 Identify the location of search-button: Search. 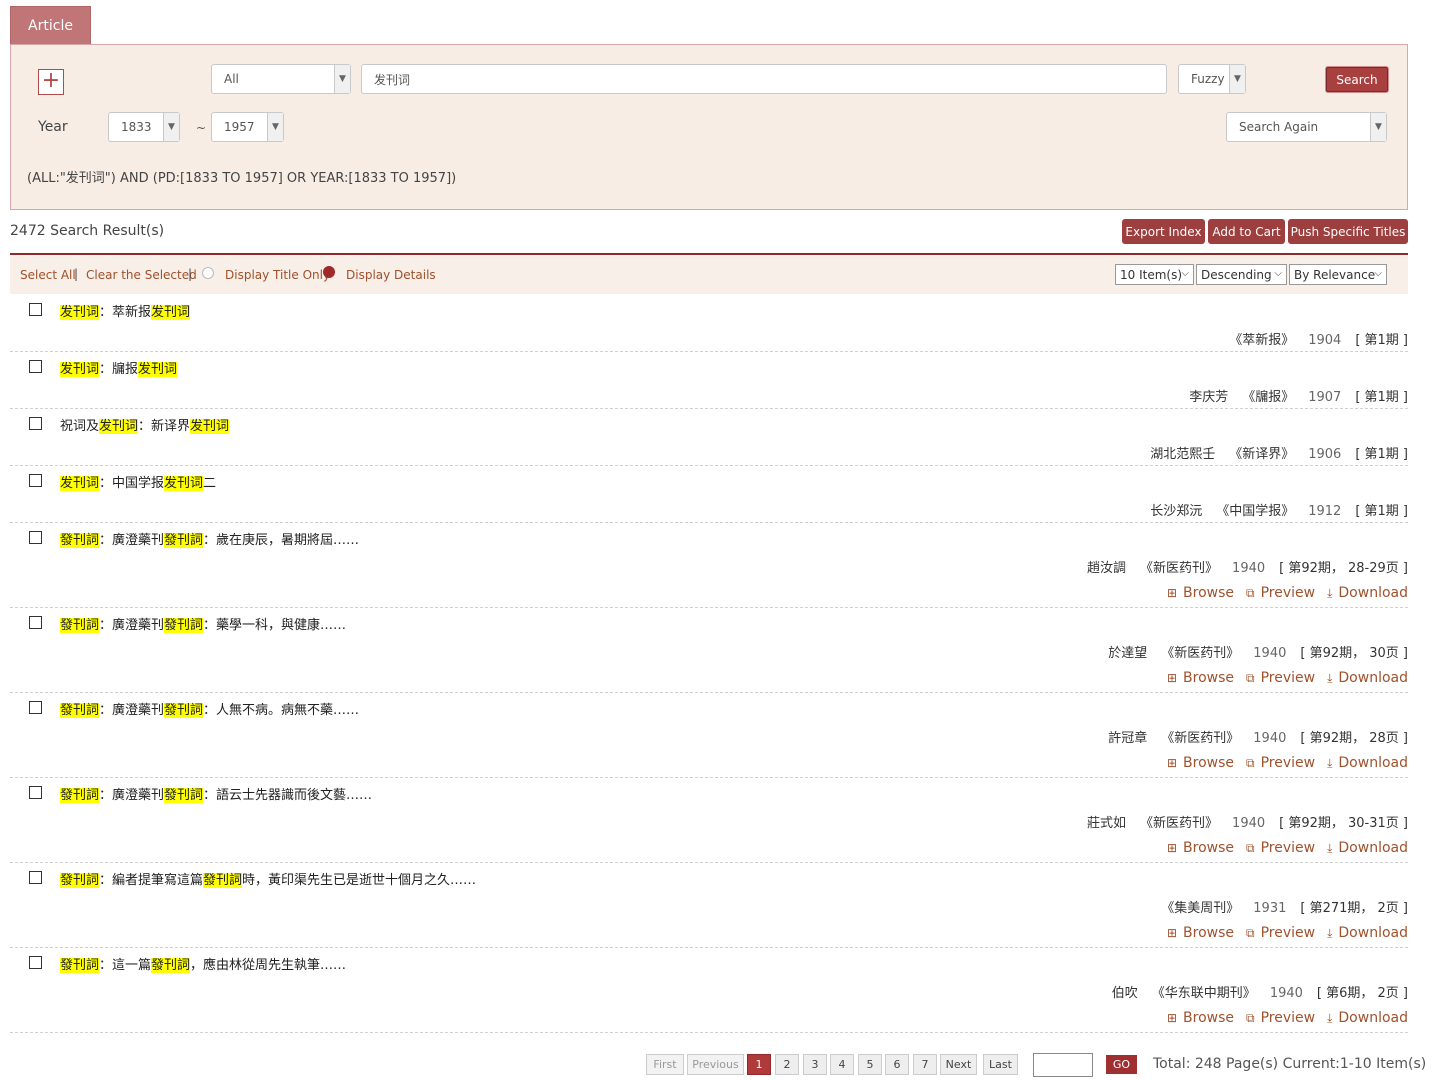
(1357, 79).